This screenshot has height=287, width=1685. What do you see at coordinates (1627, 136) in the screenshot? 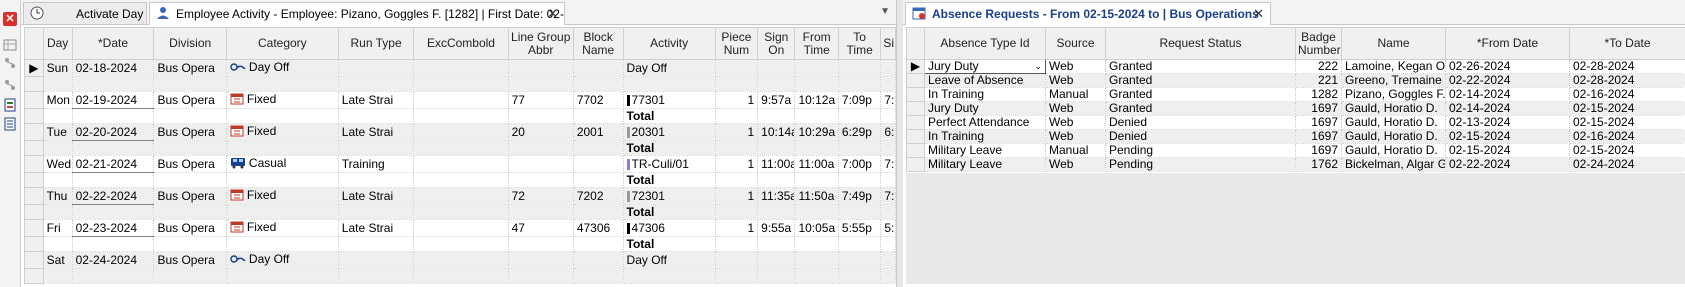
I see `to-date-cell: 02-16-2024` at bounding box center [1627, 136].